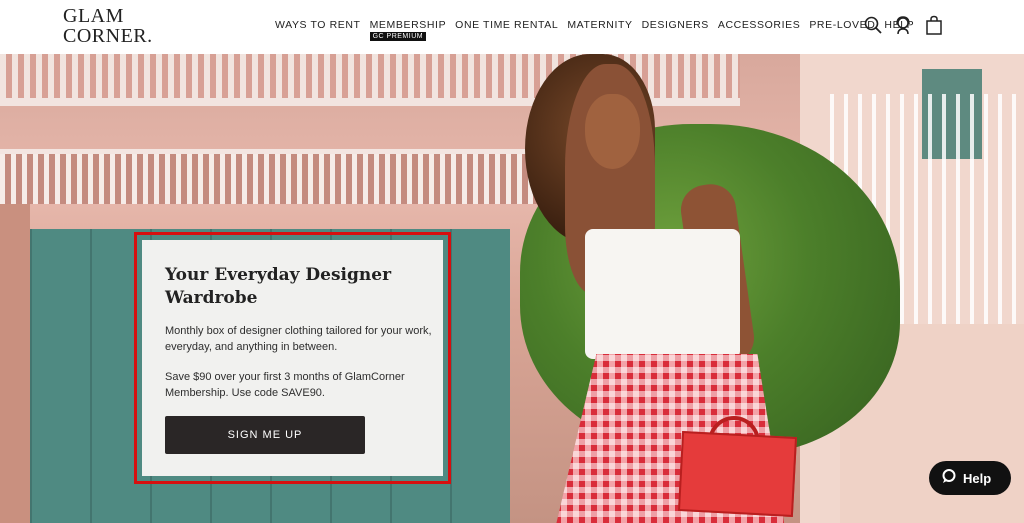 The image size is (1024, 523). I want to click on nav-membership: MEMBERSHIP GC PREMIUM, so click(408, 30).